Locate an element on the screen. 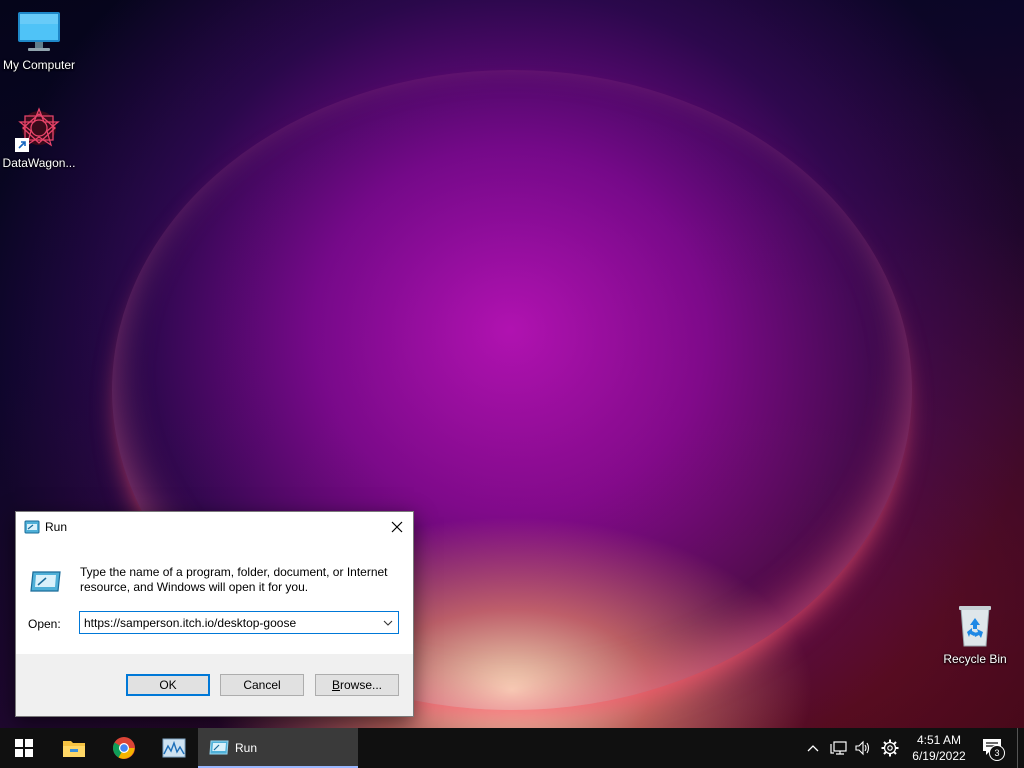 This screenshot has width=1024, height=768. taskbar: Run 4:51 AM 6/19/2022 is located at coordinates (512, 748).